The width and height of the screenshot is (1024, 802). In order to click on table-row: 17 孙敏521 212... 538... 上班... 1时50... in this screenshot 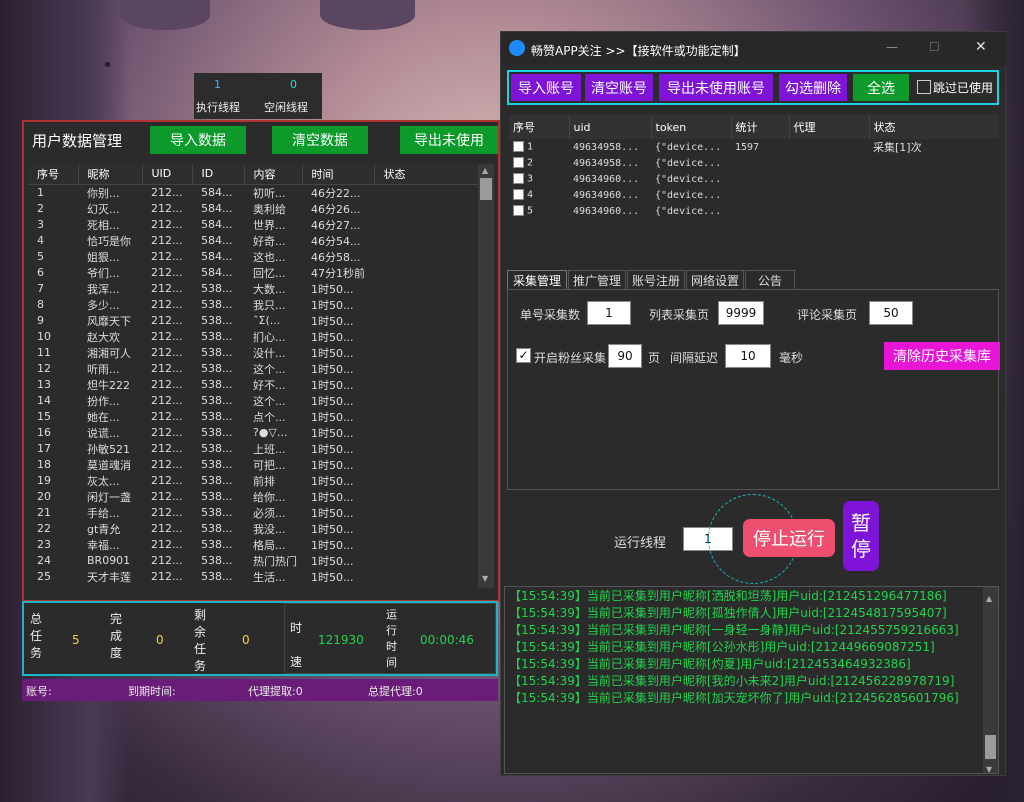, I will do `click(253, 449)`.